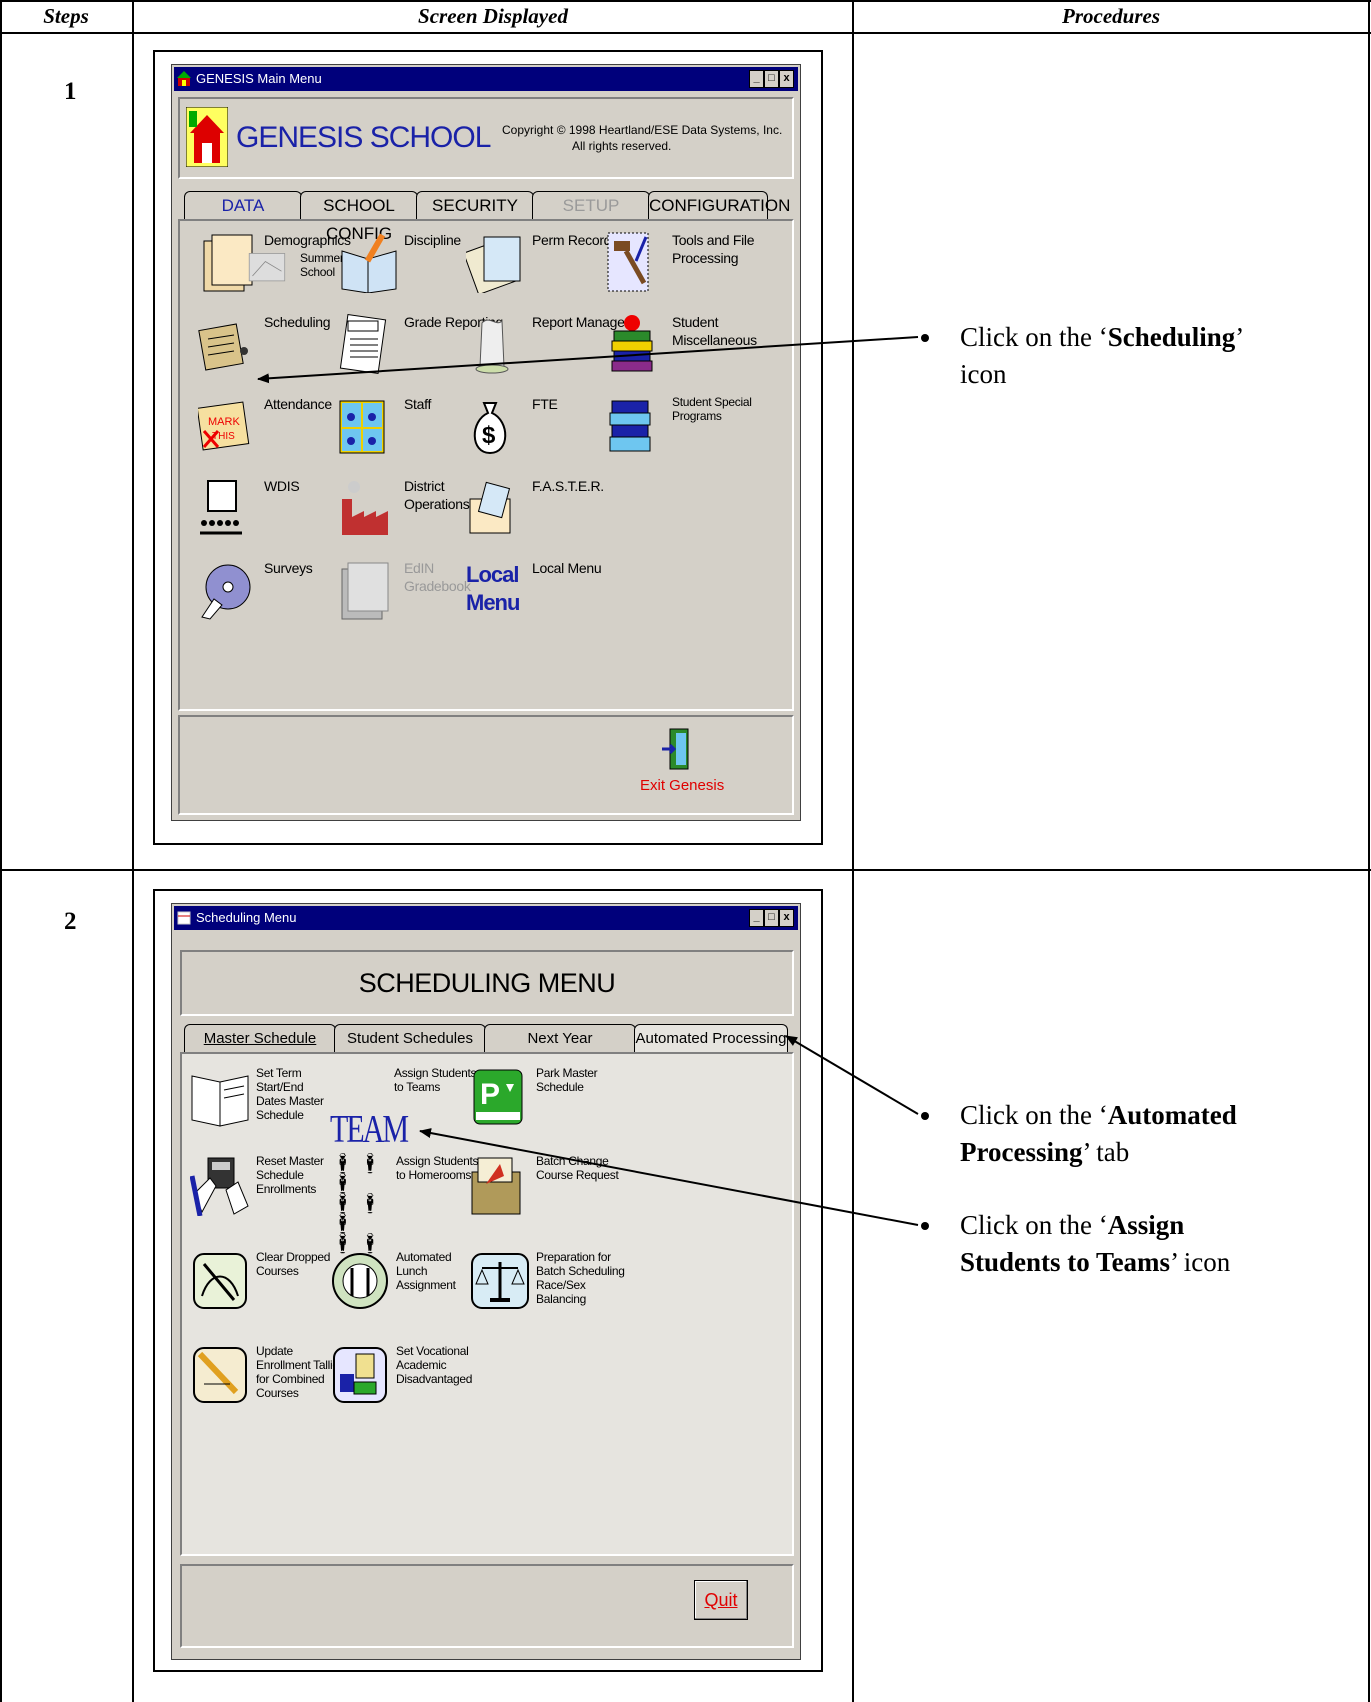  What do you see at coordinates (567, 1073) in the screenshot?
I see `park-label-1: Park Master` at bounding box center [567, 1073].